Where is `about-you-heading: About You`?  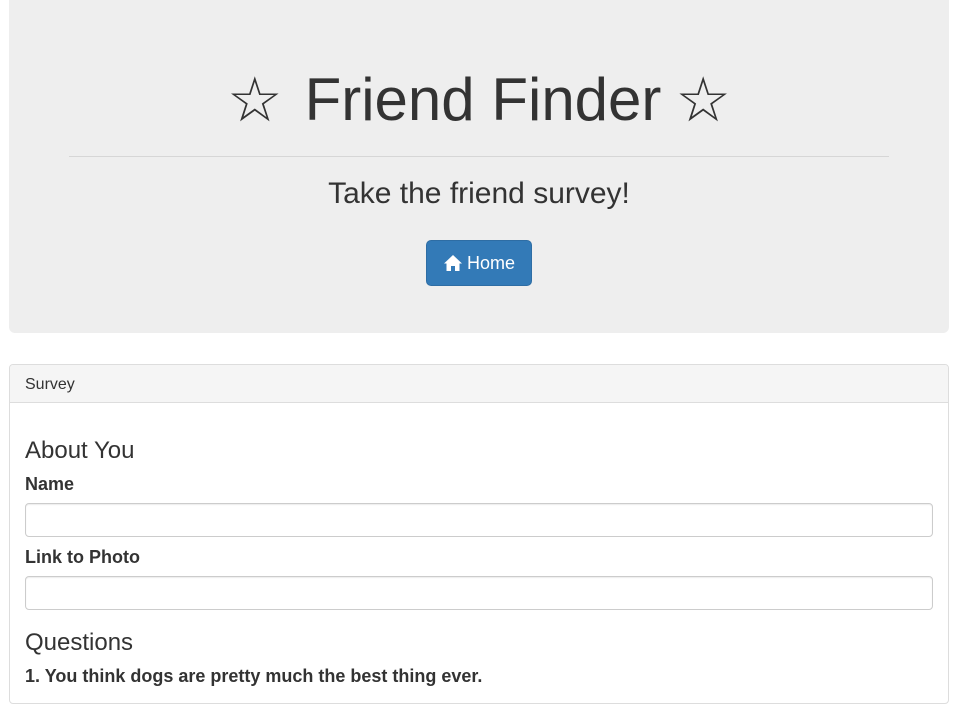 about-you-heading: About You is located at coordinates (80, 450).